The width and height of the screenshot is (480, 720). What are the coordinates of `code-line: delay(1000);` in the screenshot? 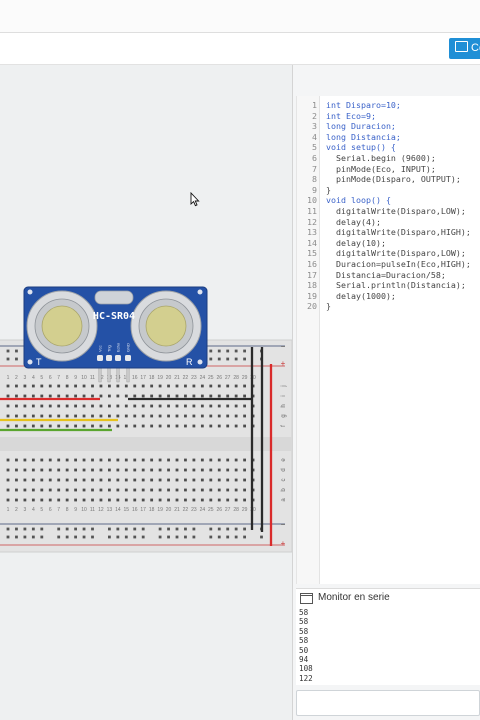 It's located at (361, 296).